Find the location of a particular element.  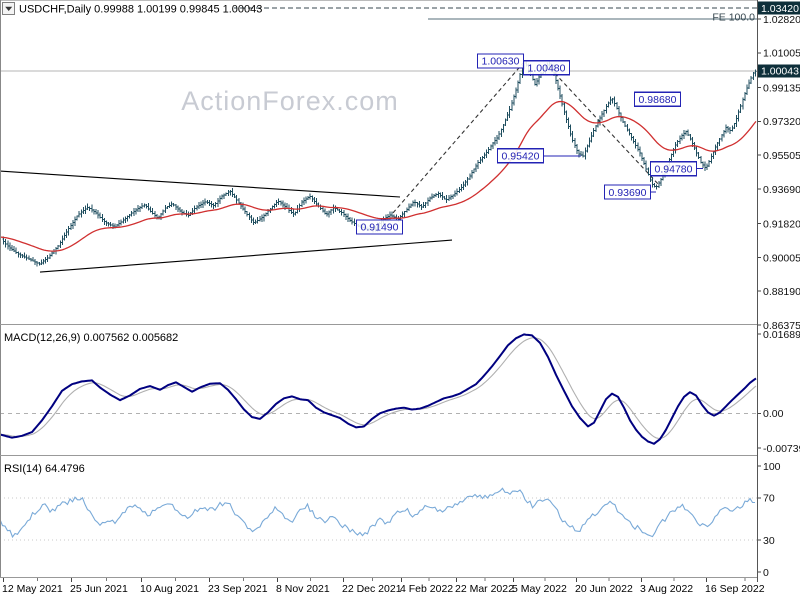

date-label: 10 Aug 2021 is located at coordinates (169, 589).